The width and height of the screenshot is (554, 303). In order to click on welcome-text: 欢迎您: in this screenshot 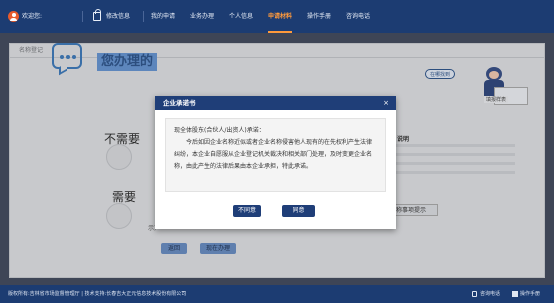, I will do `click(32, 16)`.